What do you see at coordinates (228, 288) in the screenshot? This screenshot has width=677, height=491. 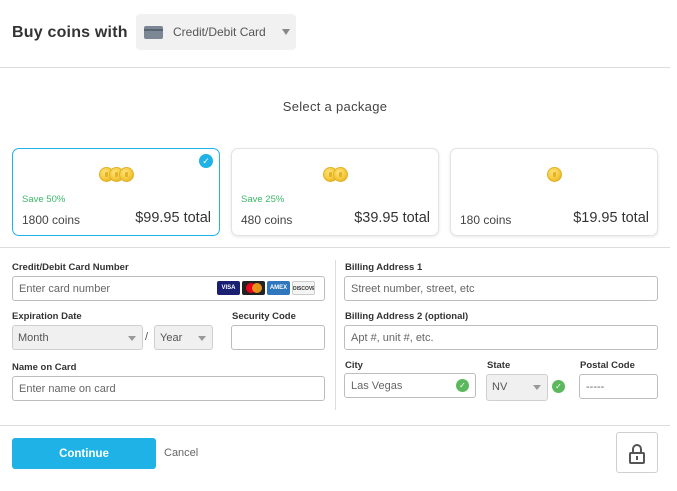 I see `visa-icon: VISA` at bounding box center [228, 288].